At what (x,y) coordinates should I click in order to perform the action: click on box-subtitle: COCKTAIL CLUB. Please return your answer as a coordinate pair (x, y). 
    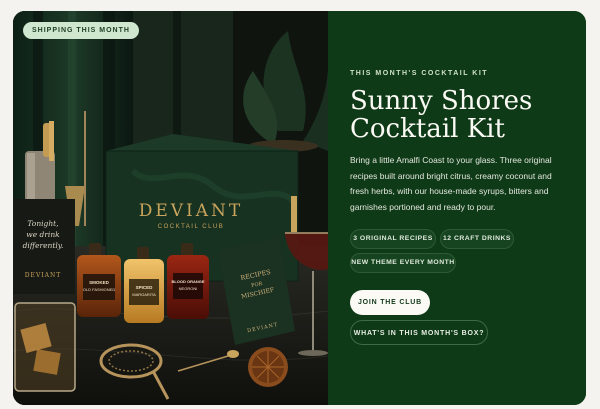
    Looking at the image, I should click on (191, 227).